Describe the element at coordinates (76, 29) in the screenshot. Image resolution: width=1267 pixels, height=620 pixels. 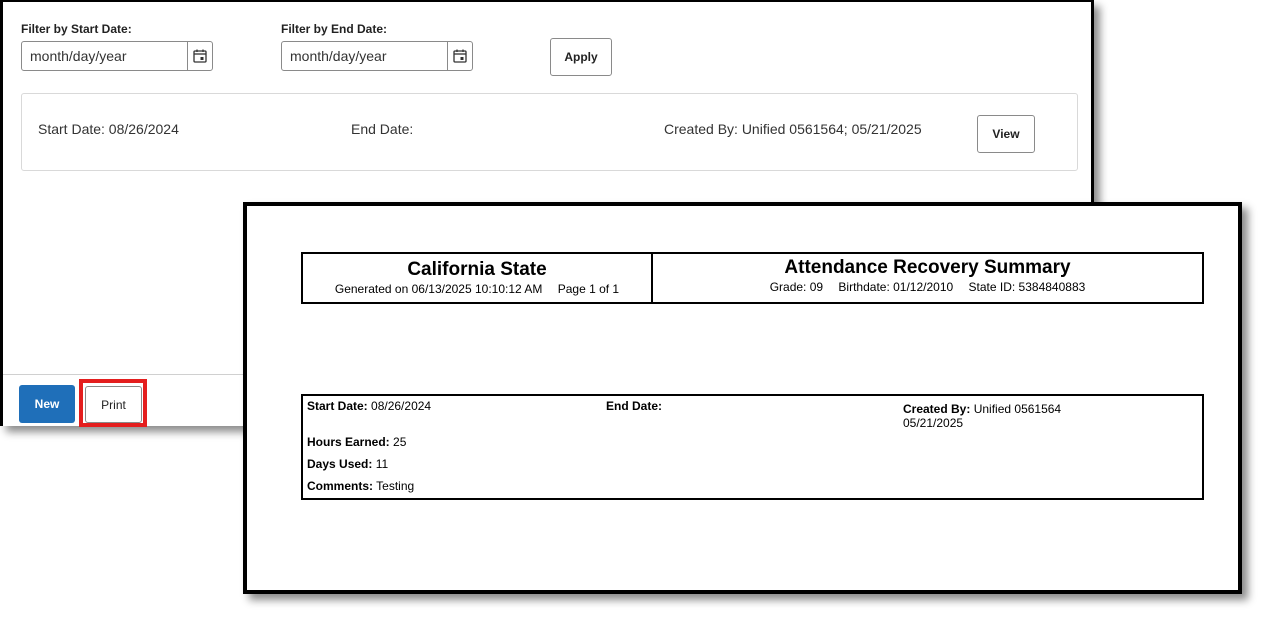
I see `start-date-filter-label: Filter by Start Date:` at that location.